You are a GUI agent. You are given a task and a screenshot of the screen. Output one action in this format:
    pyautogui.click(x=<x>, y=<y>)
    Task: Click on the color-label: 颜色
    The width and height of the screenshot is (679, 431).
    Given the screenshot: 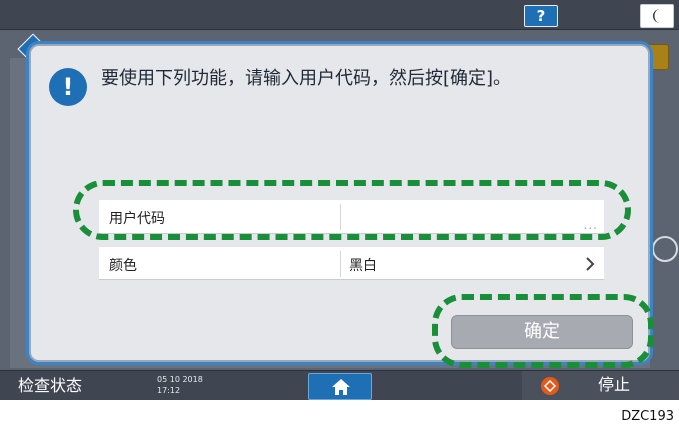 What is the action you would take?
    pyautogui.click(x=123, y=266)
    